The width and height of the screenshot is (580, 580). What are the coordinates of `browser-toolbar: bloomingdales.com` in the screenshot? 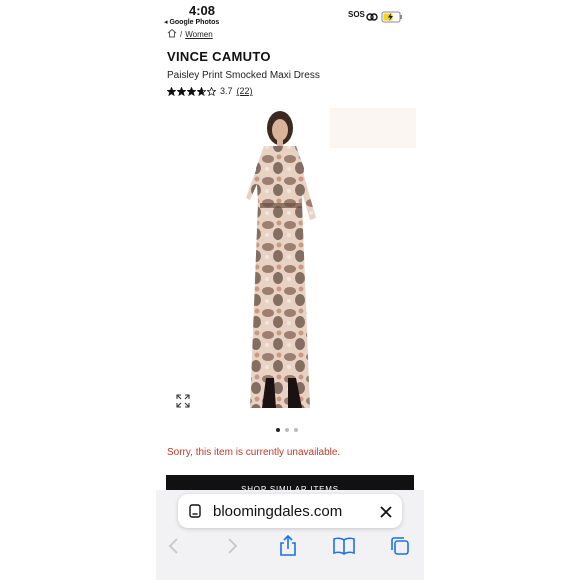 It's located at (290, 535).